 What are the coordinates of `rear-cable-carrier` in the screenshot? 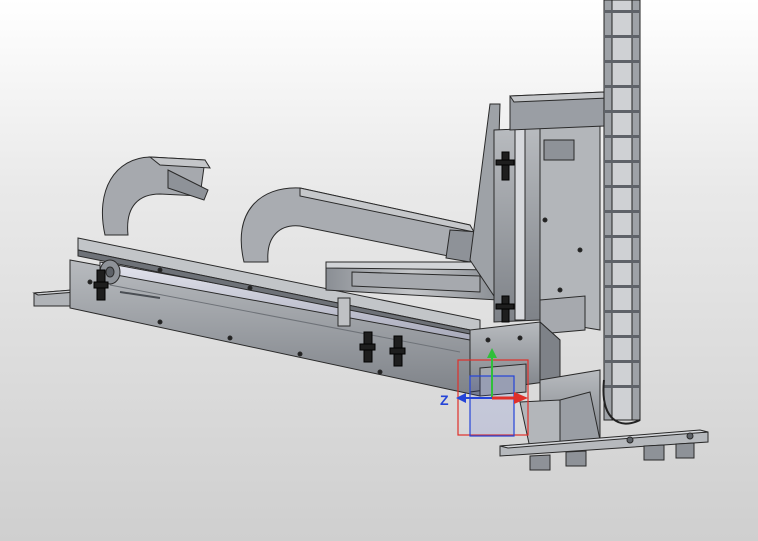 It's located at (156, 196).